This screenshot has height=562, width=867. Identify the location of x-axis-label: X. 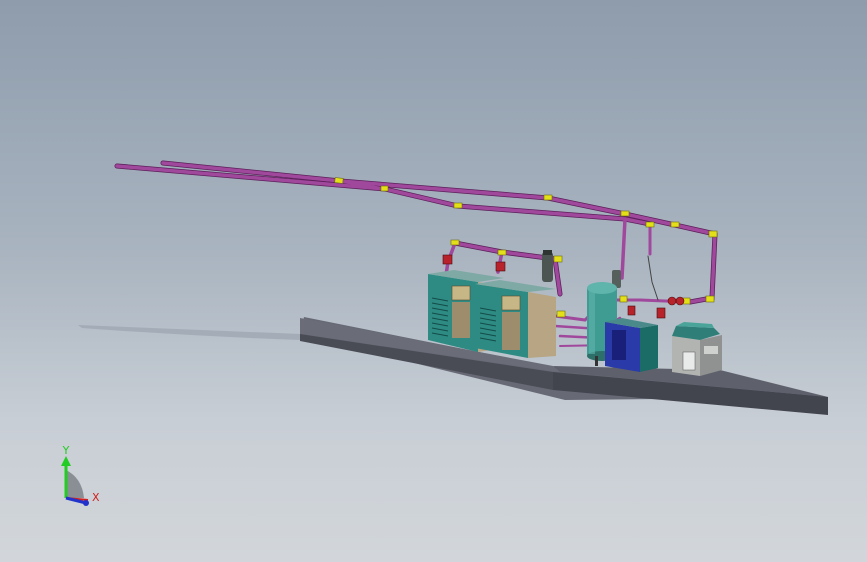
(96, 497).